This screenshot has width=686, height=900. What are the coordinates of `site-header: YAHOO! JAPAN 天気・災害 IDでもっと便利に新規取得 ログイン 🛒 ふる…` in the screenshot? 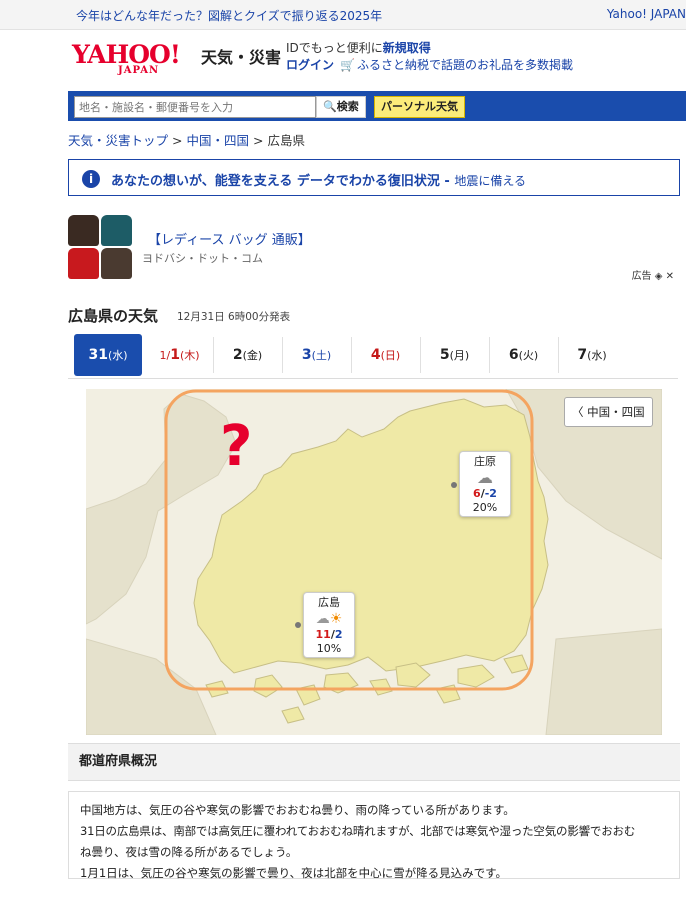 It's located at (373, 60).